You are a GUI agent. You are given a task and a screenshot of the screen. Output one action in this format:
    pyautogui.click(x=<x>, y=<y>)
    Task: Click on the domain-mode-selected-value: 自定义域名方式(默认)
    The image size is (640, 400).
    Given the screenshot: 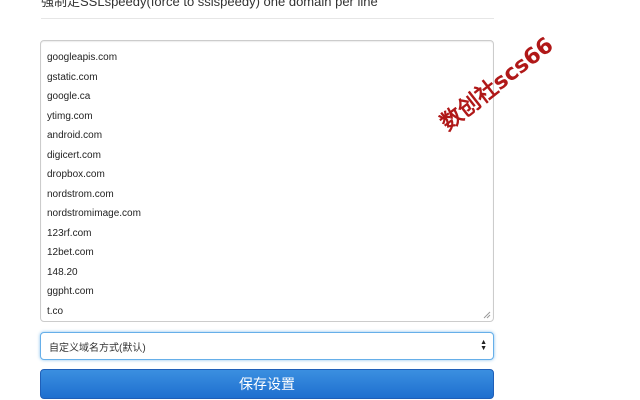 What is the action you would take?
    pyautogui.click(x=97, y=348)
    